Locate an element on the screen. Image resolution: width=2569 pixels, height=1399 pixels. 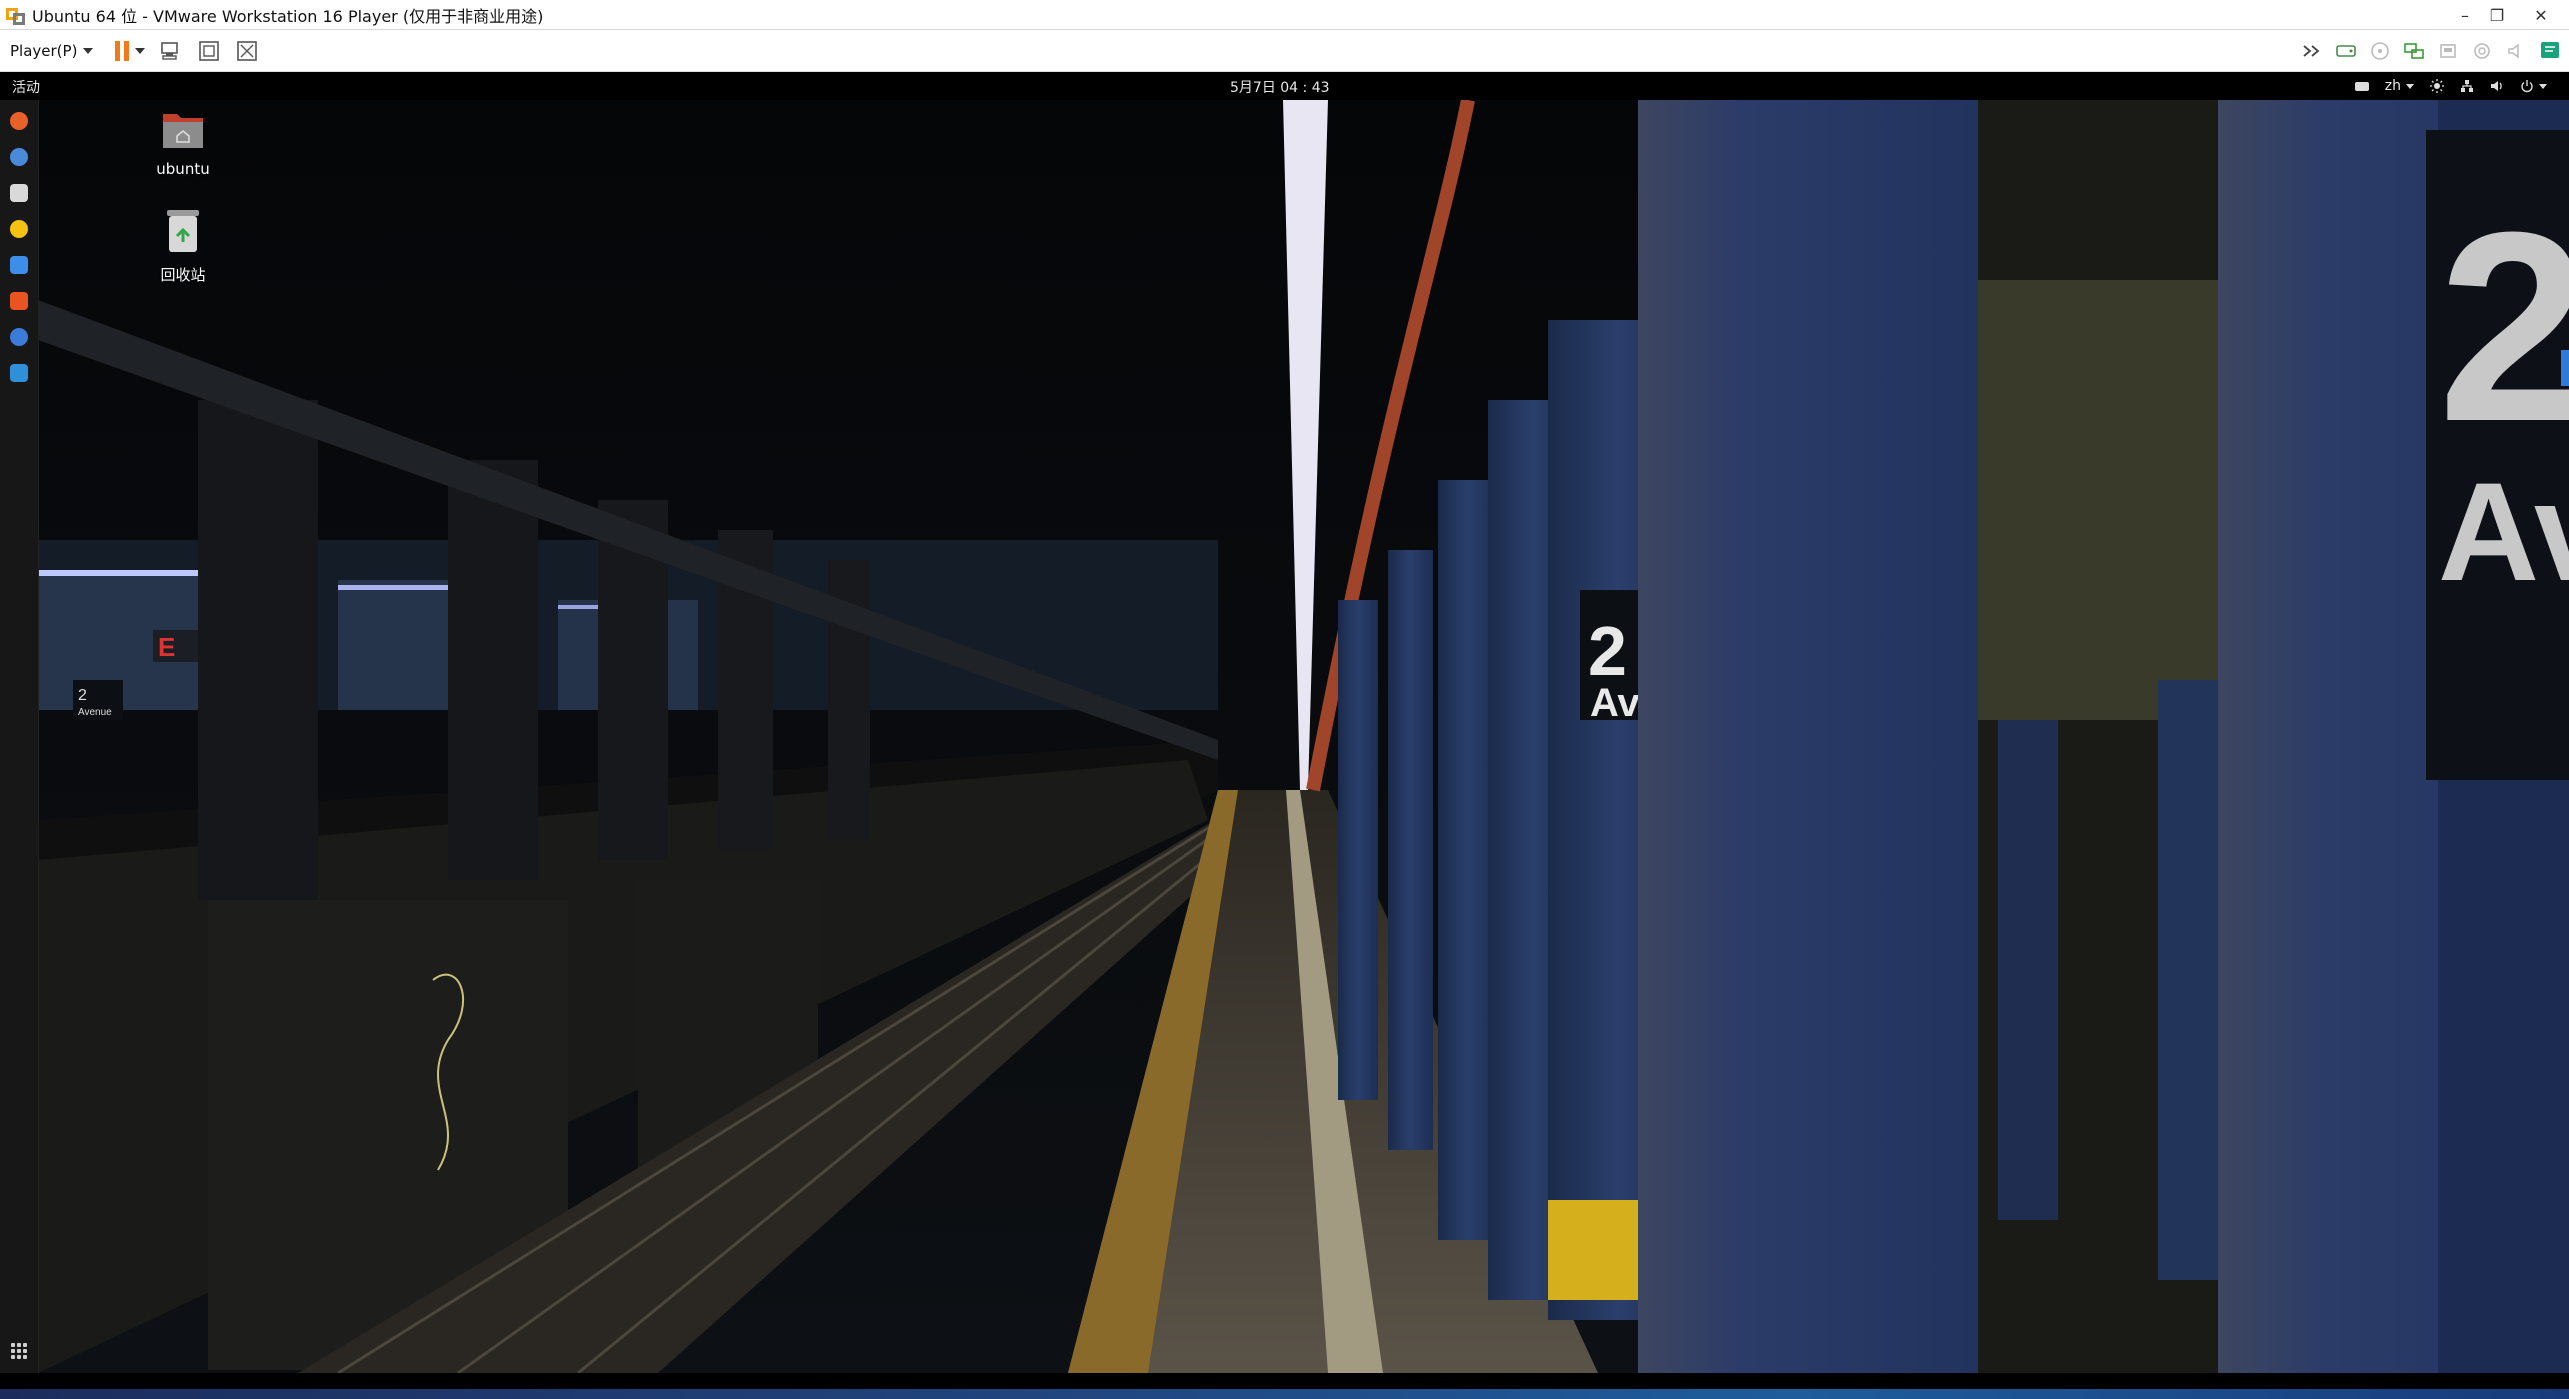
activities-button: 活动 is located at coordinates (26, 87).